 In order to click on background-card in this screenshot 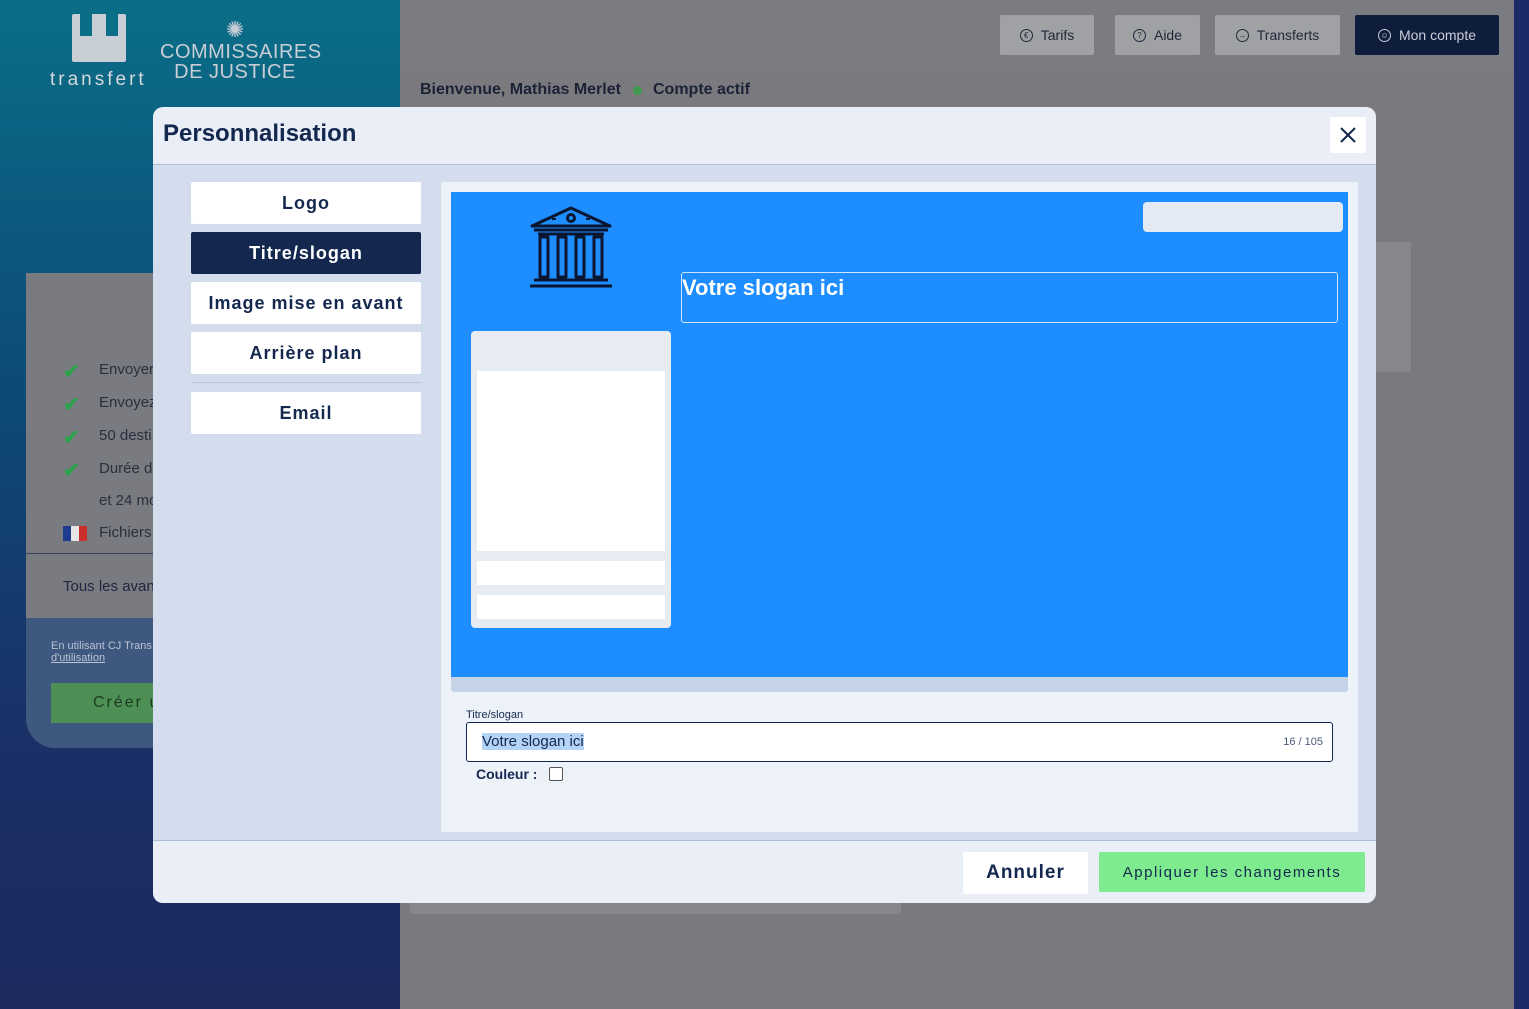, I will do `click(1390, 307)`.